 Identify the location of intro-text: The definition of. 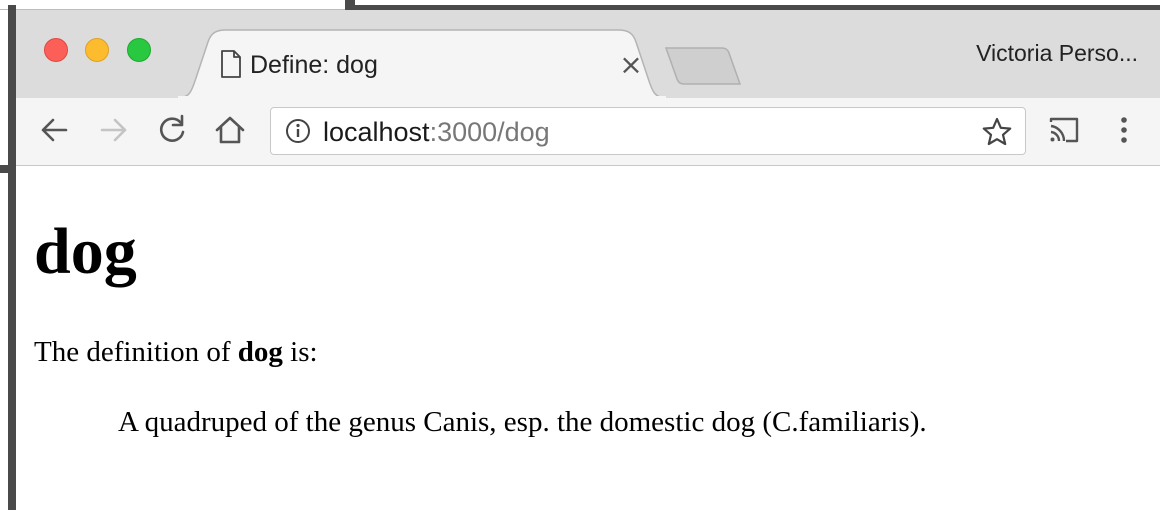
(136, 352).